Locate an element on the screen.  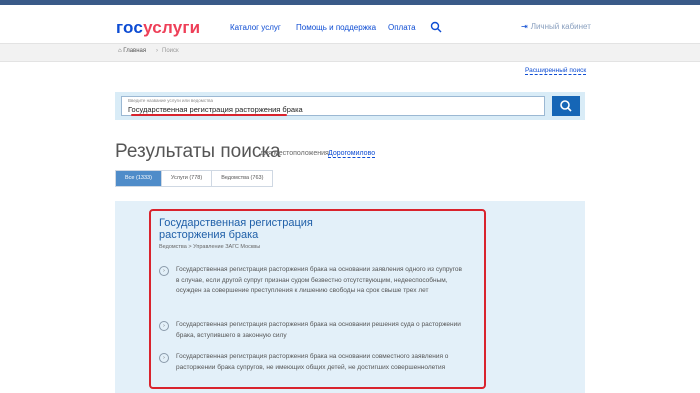
tab-departments: Ведомства (763) is located at coordinates (242, 178).